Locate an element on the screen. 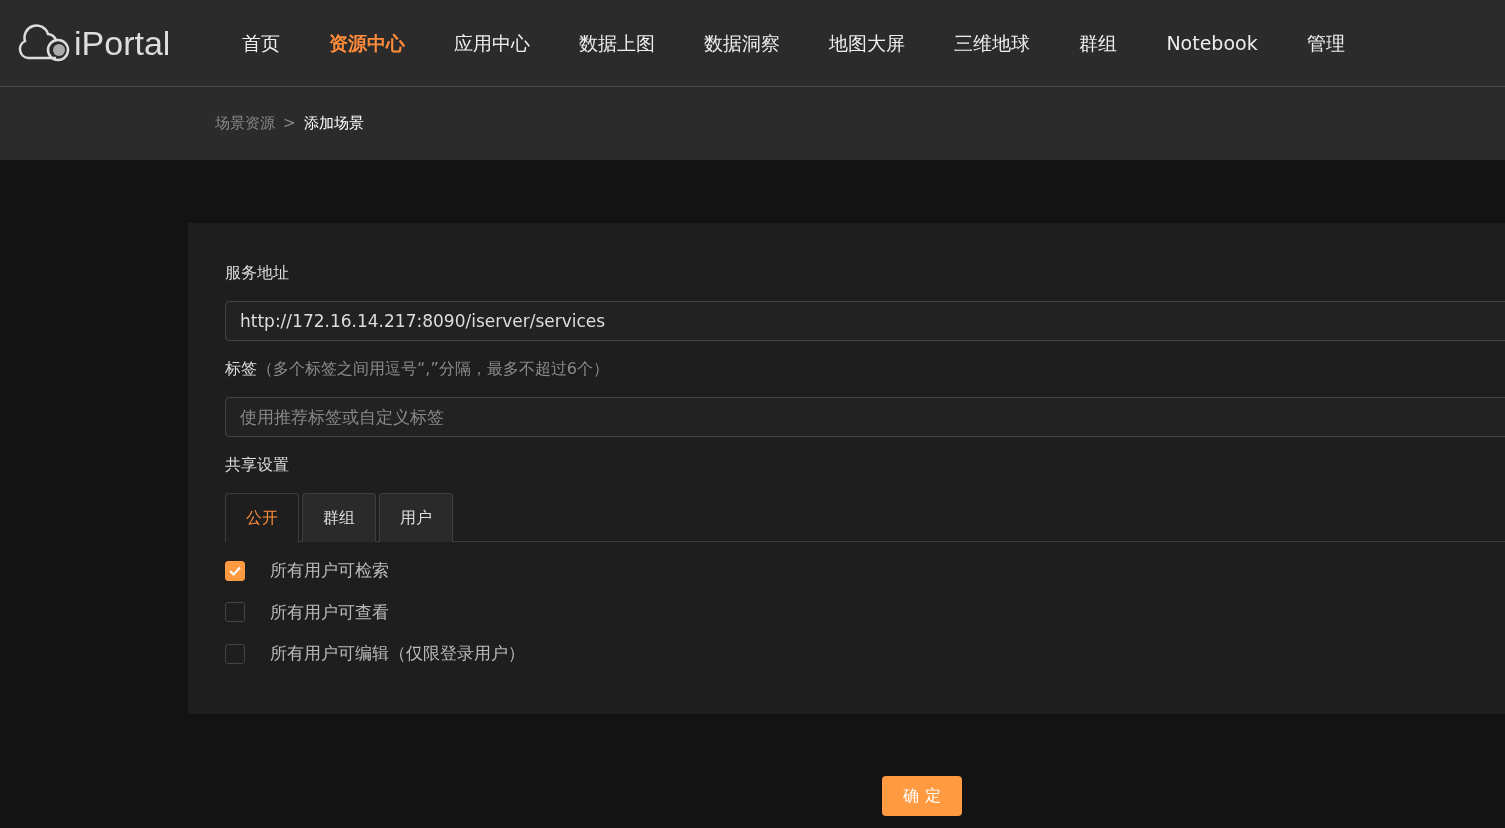  breadcrumb-current: 添加场景 is located at coordinates (333, 124).